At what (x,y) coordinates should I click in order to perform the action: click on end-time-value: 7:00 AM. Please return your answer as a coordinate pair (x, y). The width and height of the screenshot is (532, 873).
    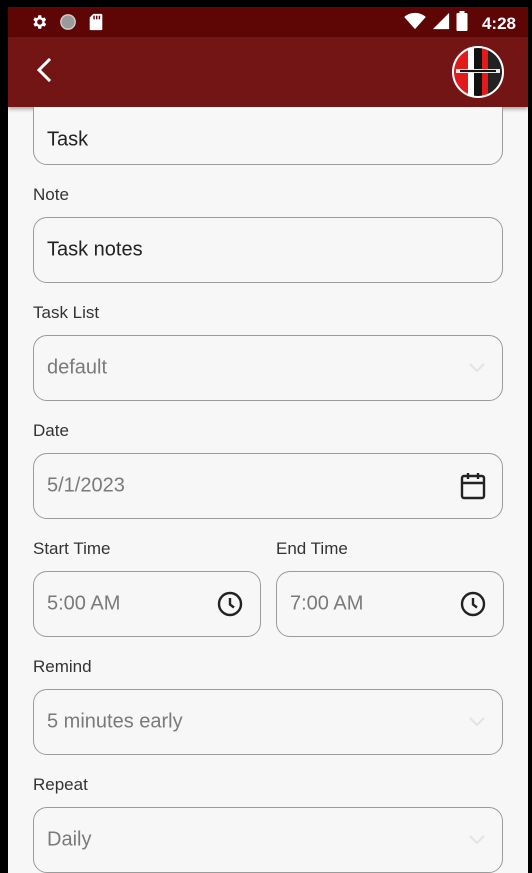
    Looking at the image, I should click on (327, 603).